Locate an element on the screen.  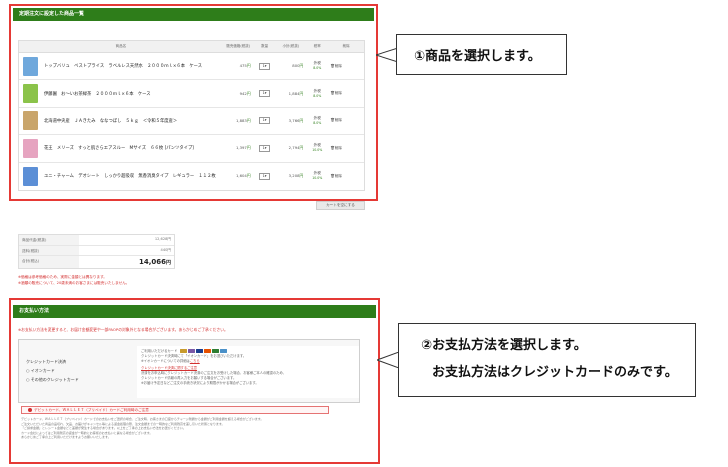
cart-section-title: 定期注文に設定した商品一覧 is located at coordinates (193, 14).